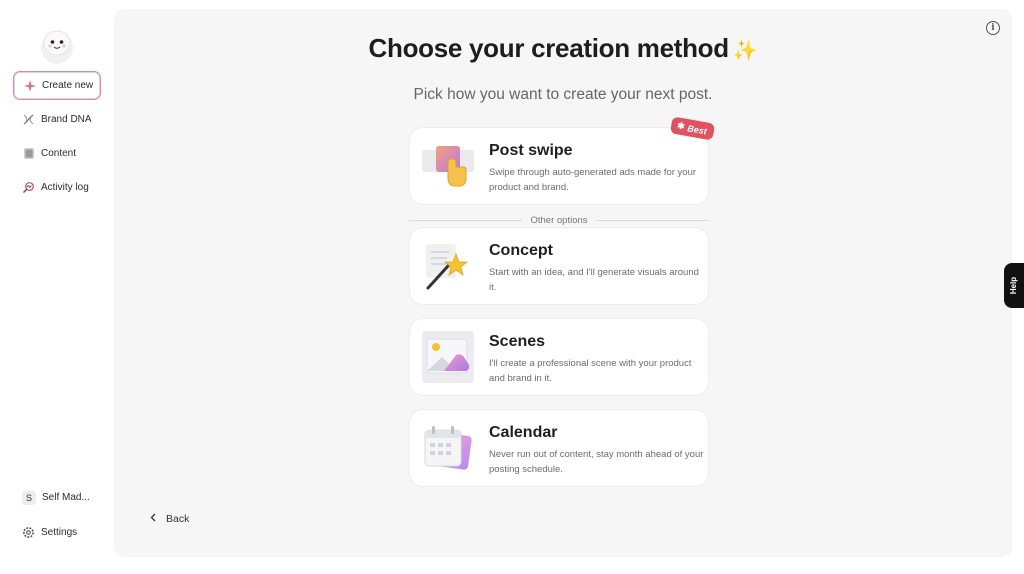 The width and height of the screenshot is (1024, 574). What do you see at coordinates (521, 250) in the screenshot?
I see `card-title: Concept` at bounding box center [521, 250].